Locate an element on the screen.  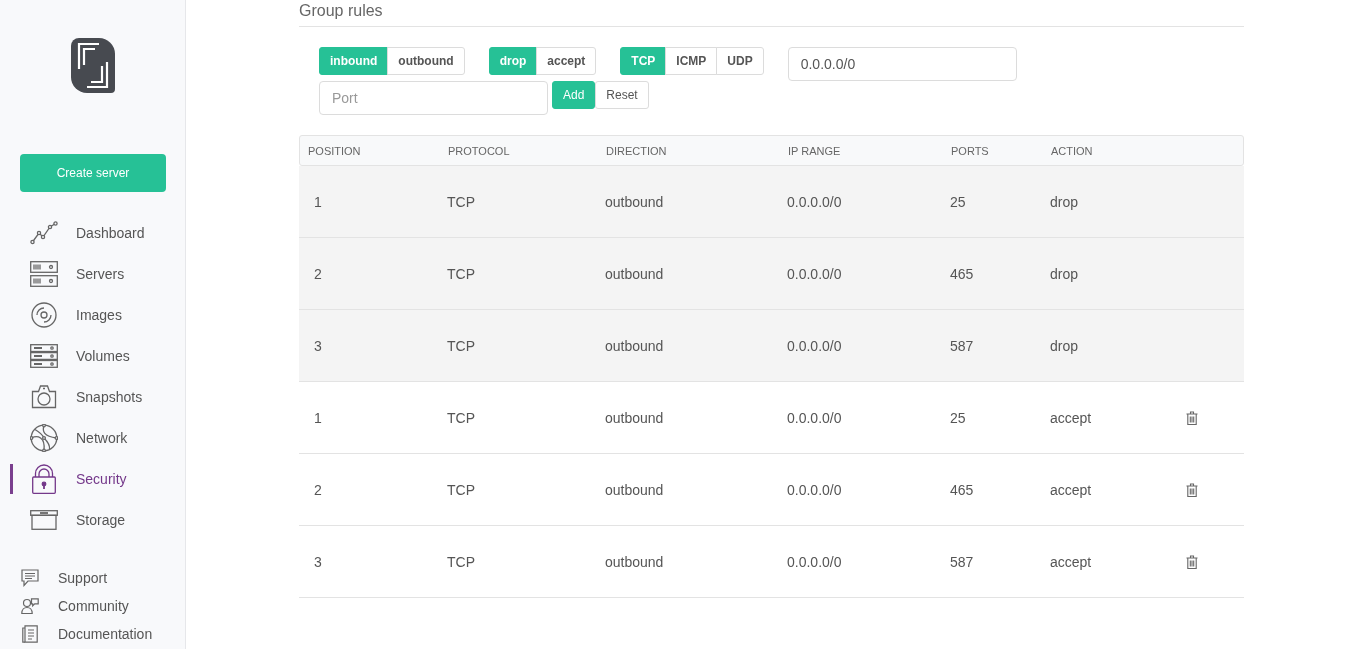
document-icon is located at coordinates (30, 634).